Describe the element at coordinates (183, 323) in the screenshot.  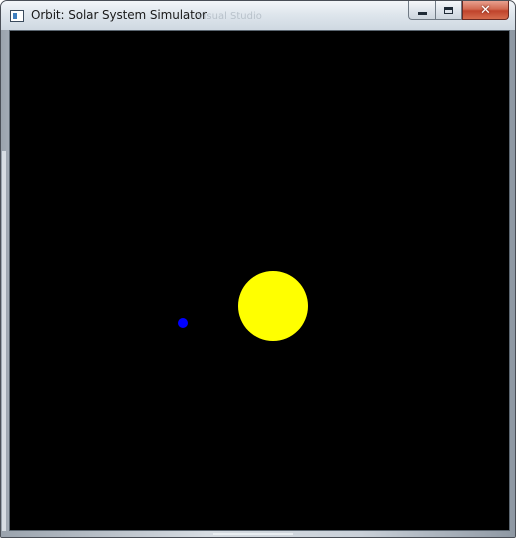
I see `planet` at that location.